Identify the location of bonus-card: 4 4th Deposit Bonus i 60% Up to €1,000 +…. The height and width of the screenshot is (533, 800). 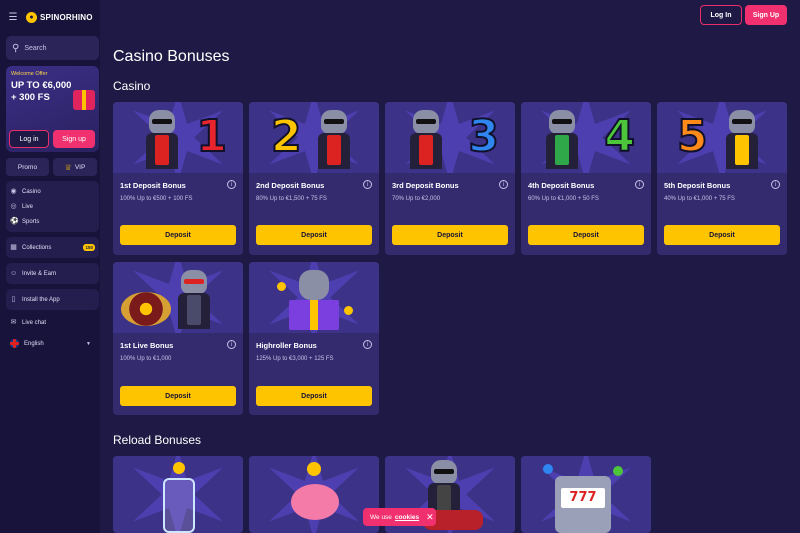
(586, 178).